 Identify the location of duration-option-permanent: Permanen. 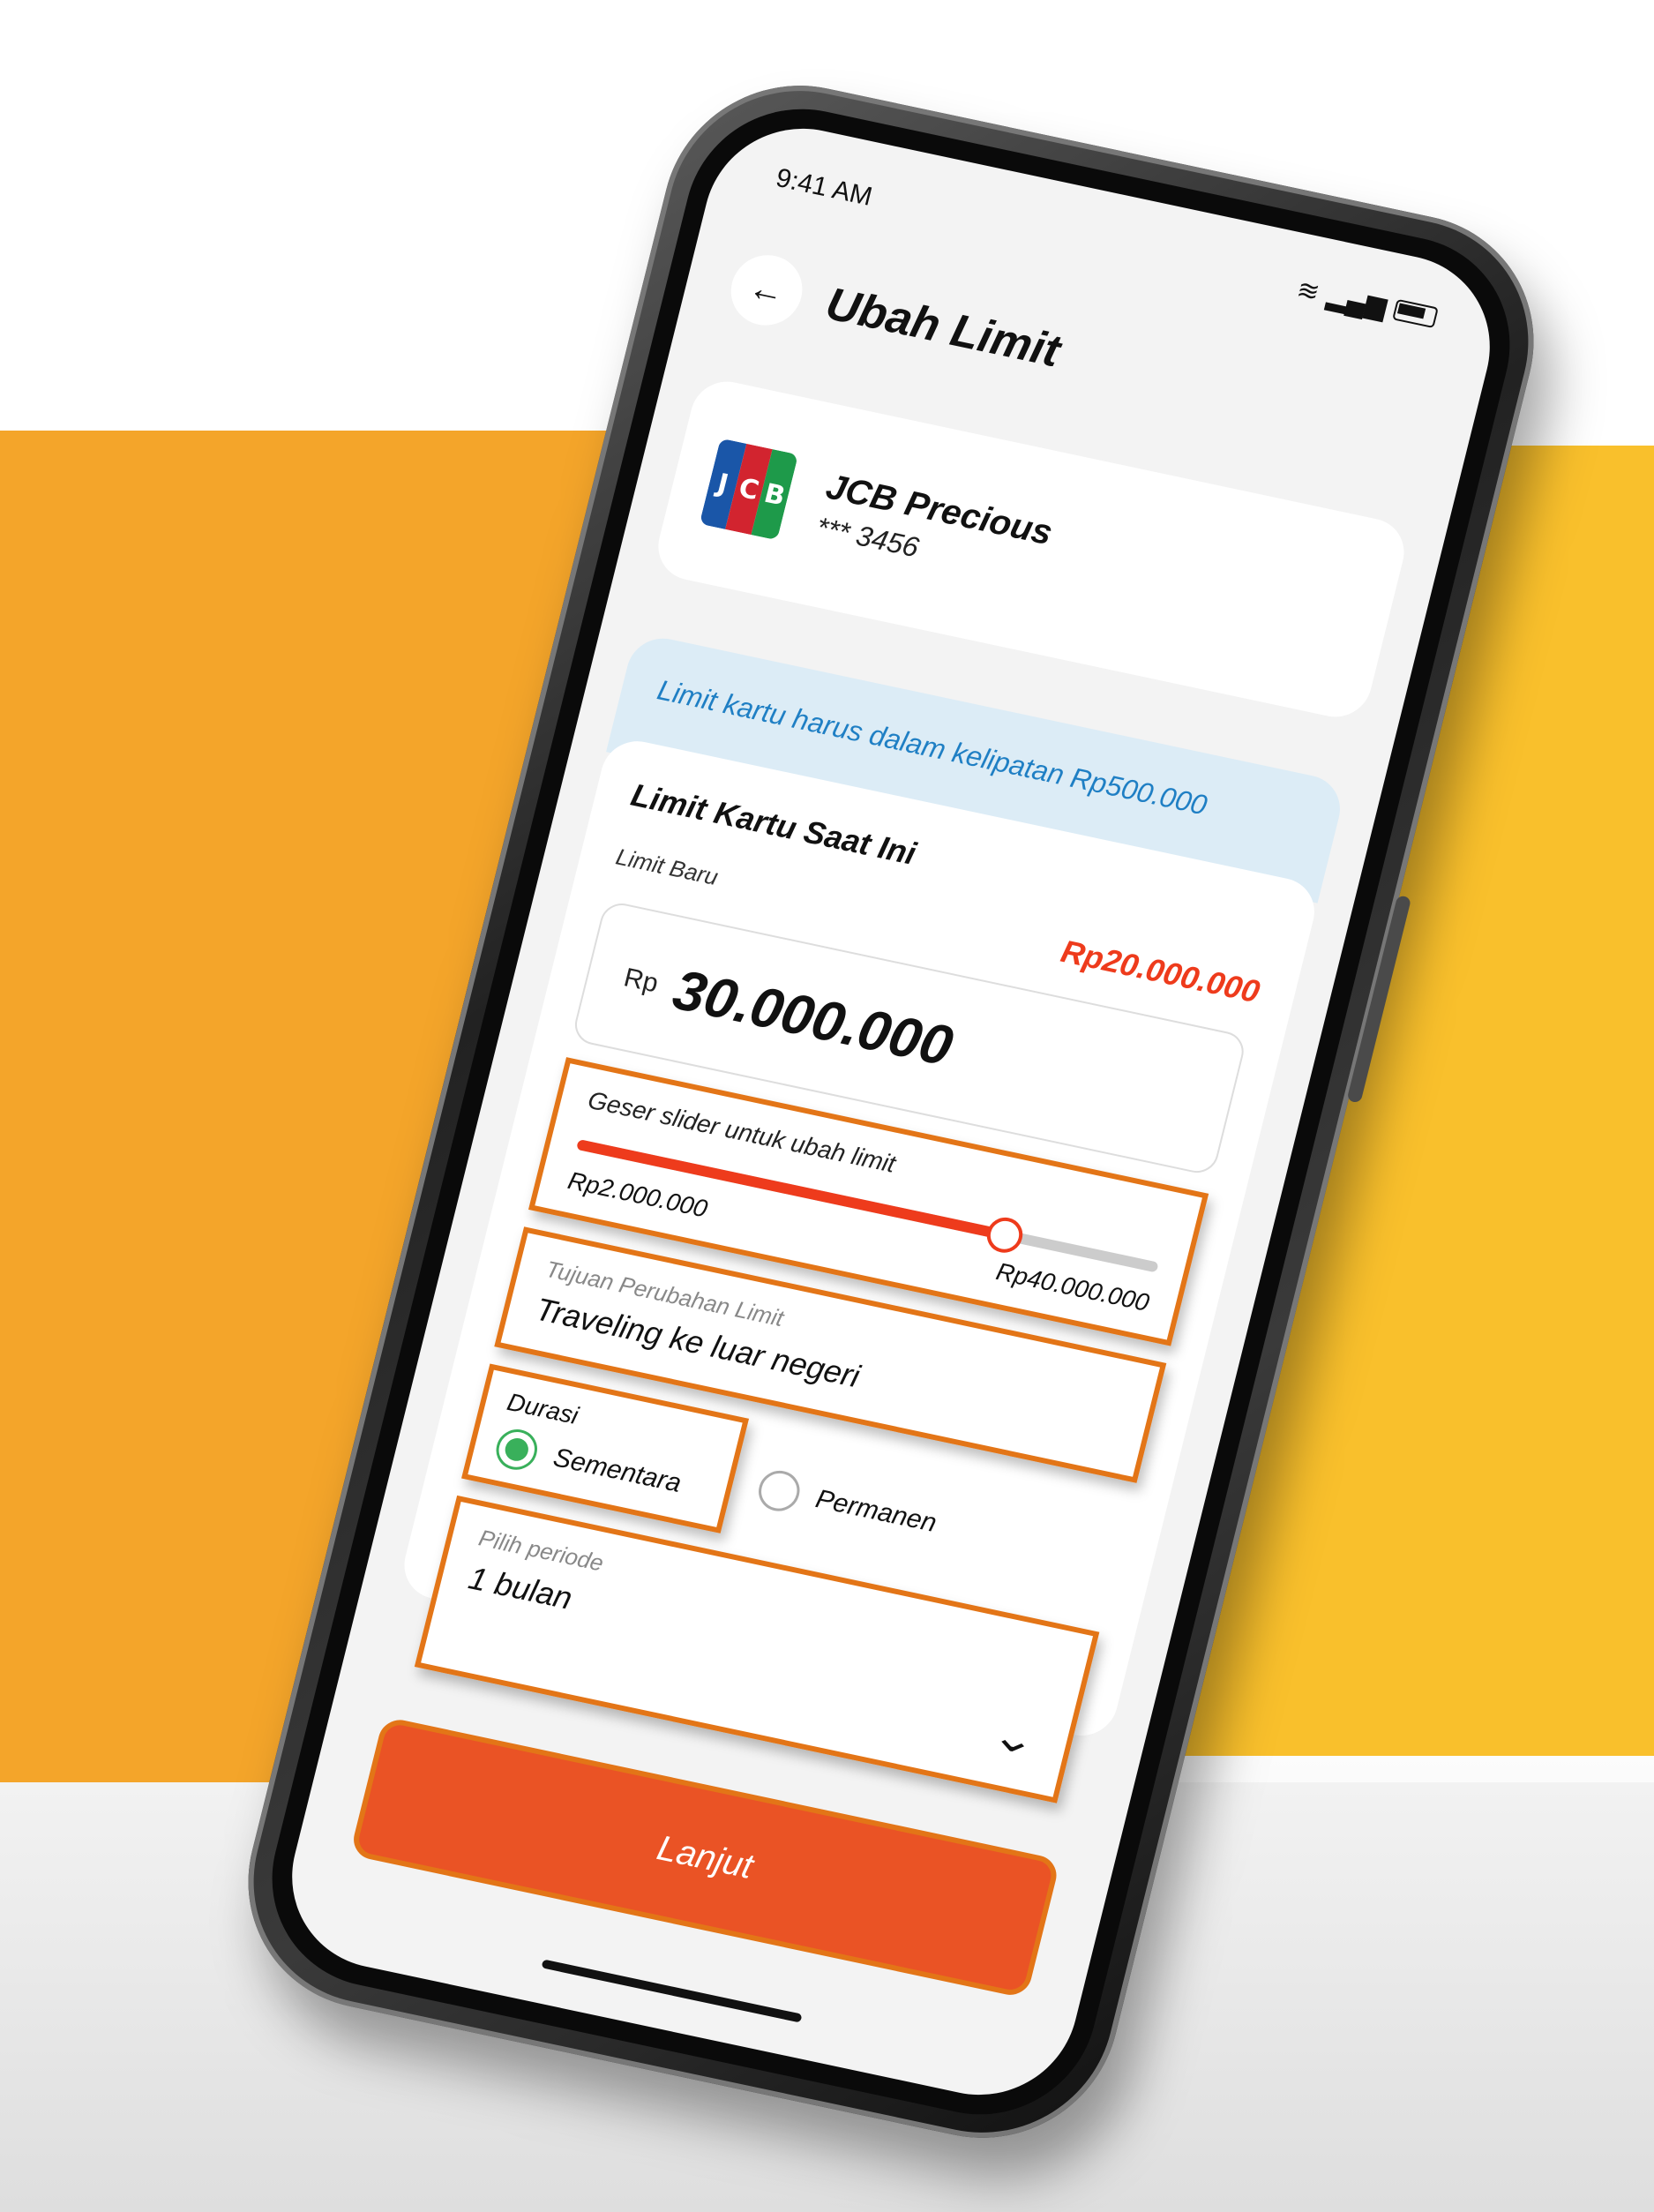
(847, 1505).